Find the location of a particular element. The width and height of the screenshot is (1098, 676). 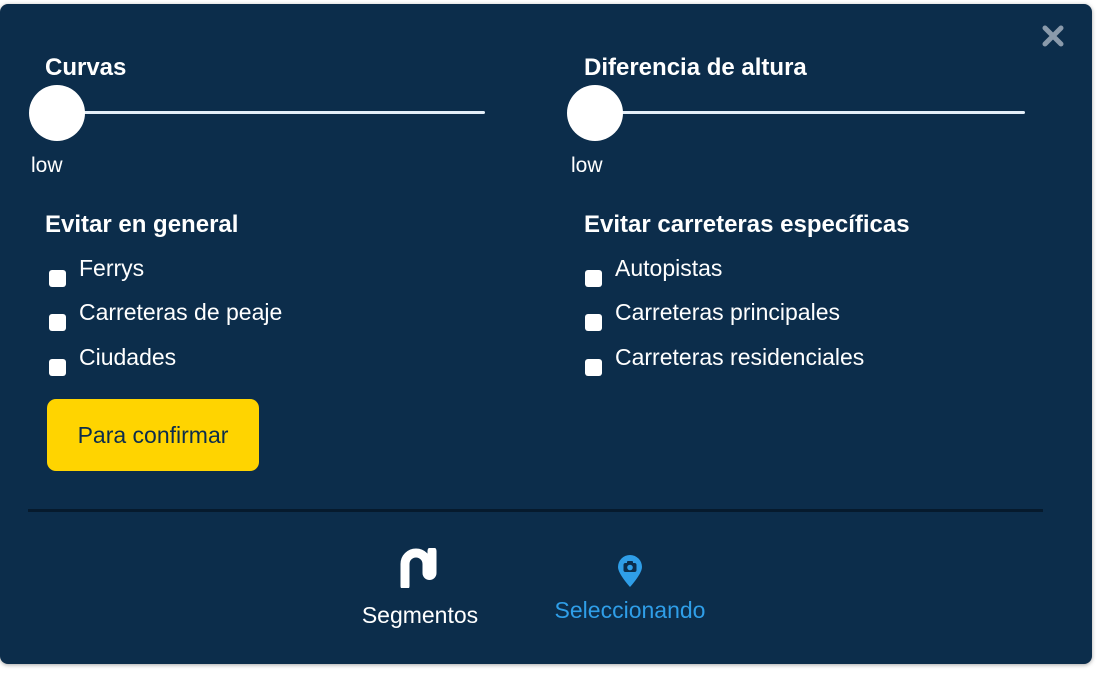

close-button is located at coordinates (1053, 36).